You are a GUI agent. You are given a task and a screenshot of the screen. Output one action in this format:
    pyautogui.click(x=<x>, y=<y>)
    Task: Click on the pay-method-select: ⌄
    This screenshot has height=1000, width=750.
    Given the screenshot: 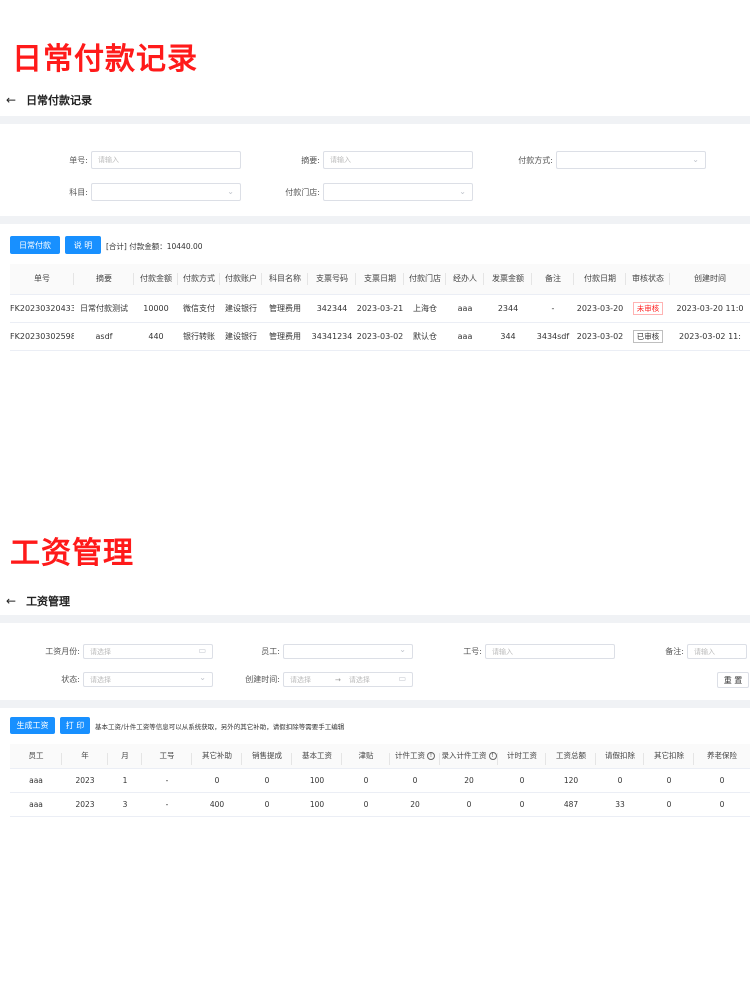 What is the action you would take?
    pyautogui.click(x=631, y=160)
    